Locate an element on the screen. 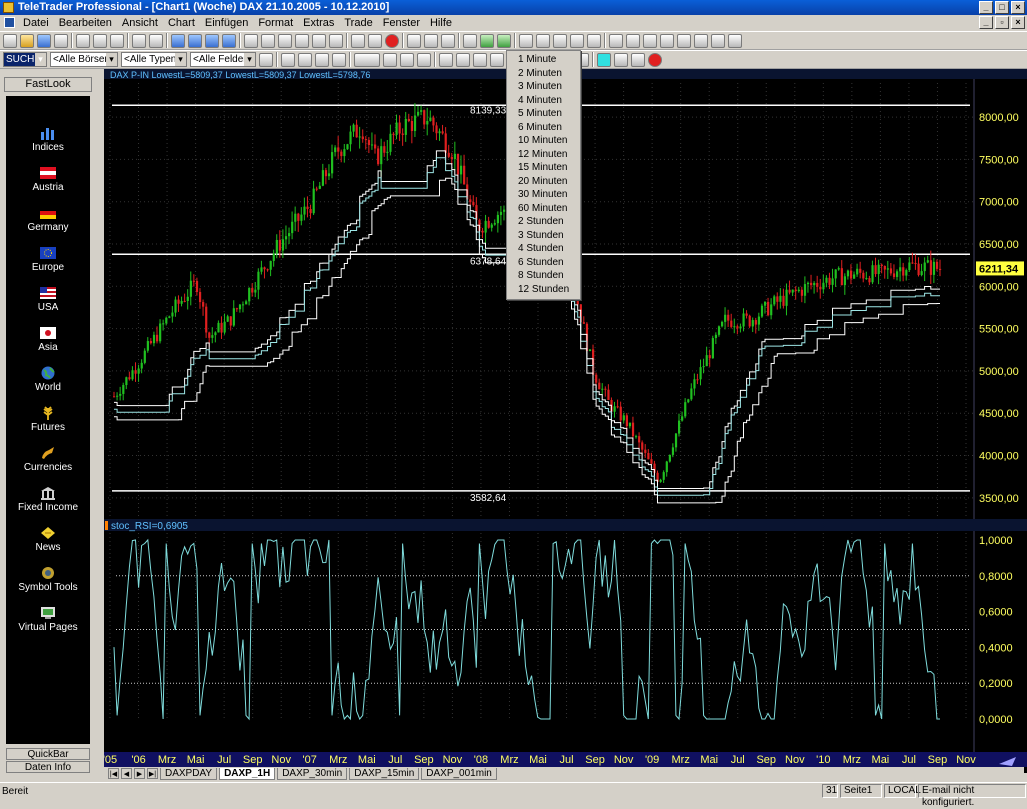  close-button: × is located at coordinates (1018, 7).